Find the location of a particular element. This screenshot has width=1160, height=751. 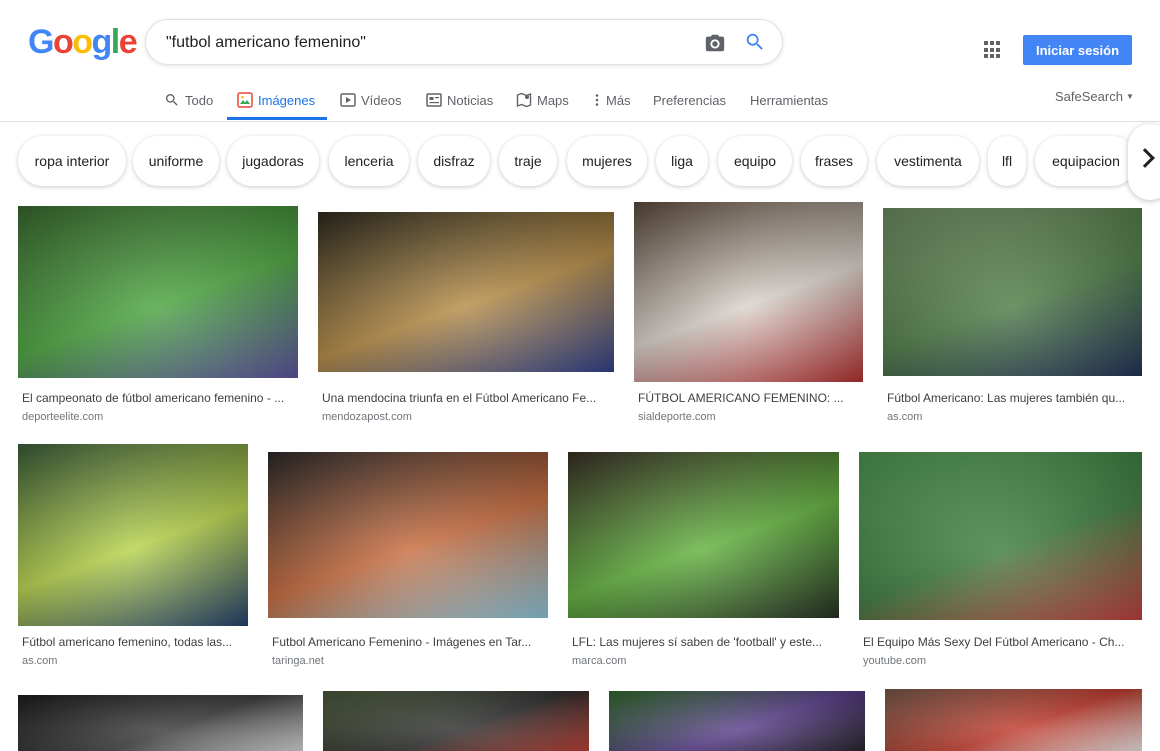

chip-disfraz: disfraz is located at coordinates (454, 161).